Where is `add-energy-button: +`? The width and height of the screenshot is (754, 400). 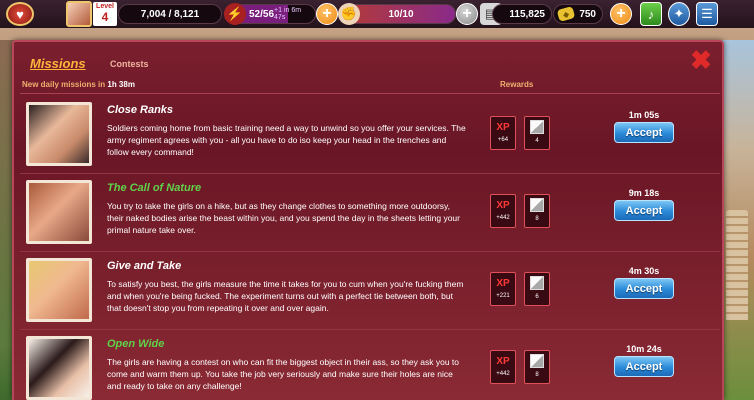
add-energy-button: + is located at coordinates (327, 14).